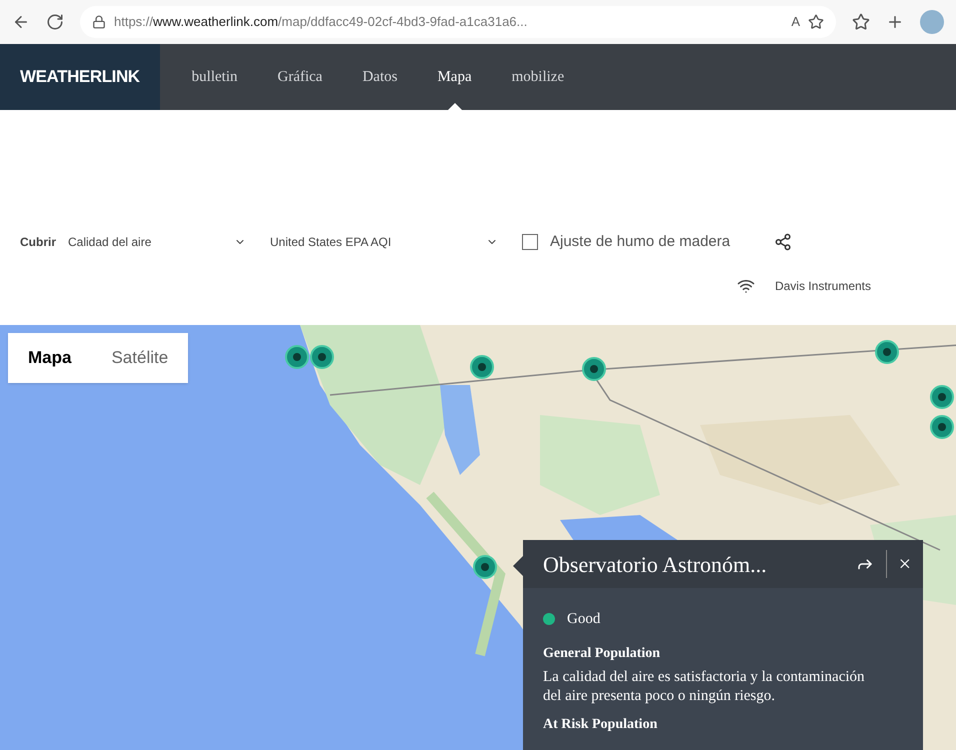  What do you see at coordinates (600, 725) in the screenshot?
I see `section-heading: At Risk Population` at bounding box center [600, 725].